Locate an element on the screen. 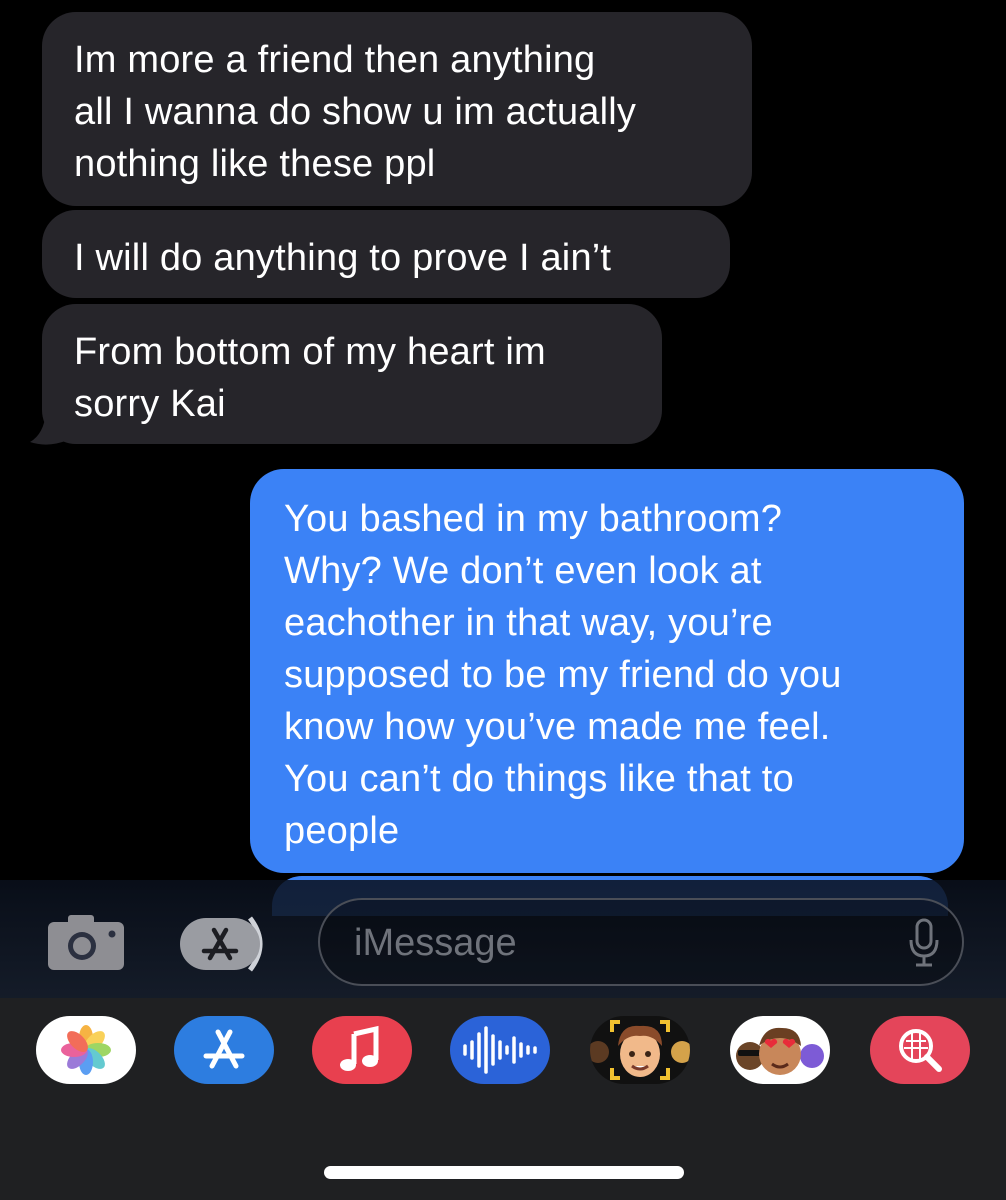  image-search-icon is located at coordinates (920, 1050).